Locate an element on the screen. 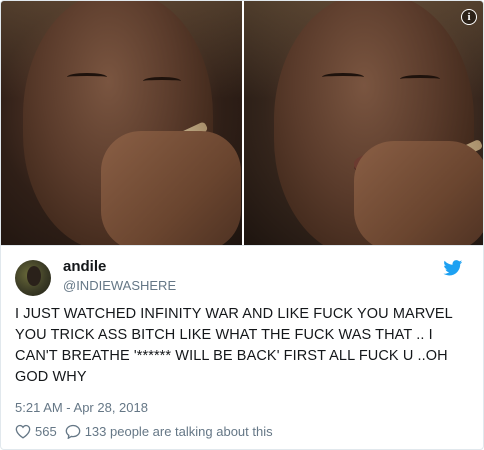 The height and width of the screenshot is (450, 484). like-count: 565 is located at coordinates (46, 431).